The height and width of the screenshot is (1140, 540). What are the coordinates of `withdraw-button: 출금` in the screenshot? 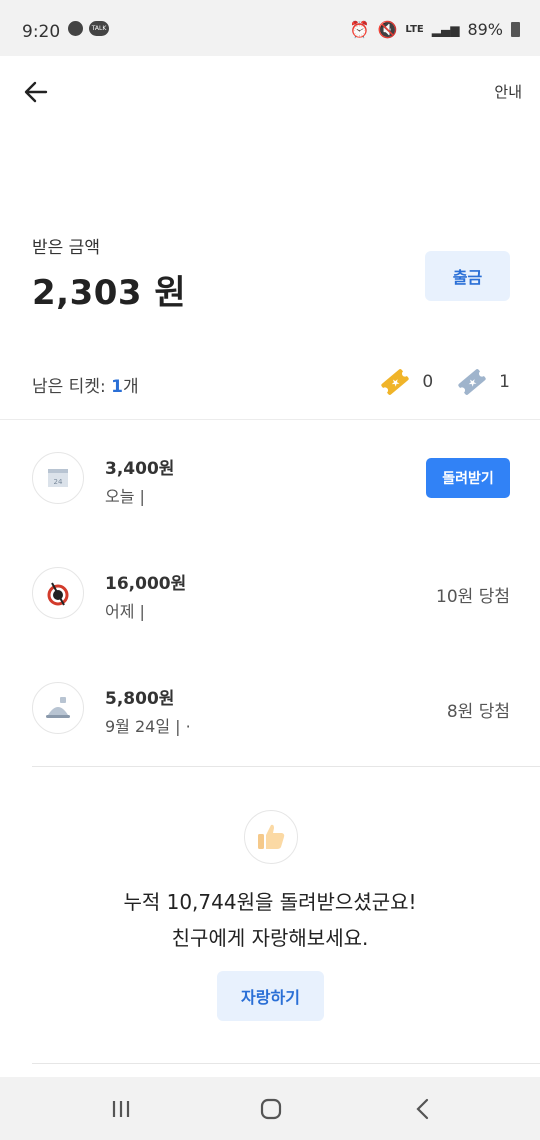 It's located at (467, 276).